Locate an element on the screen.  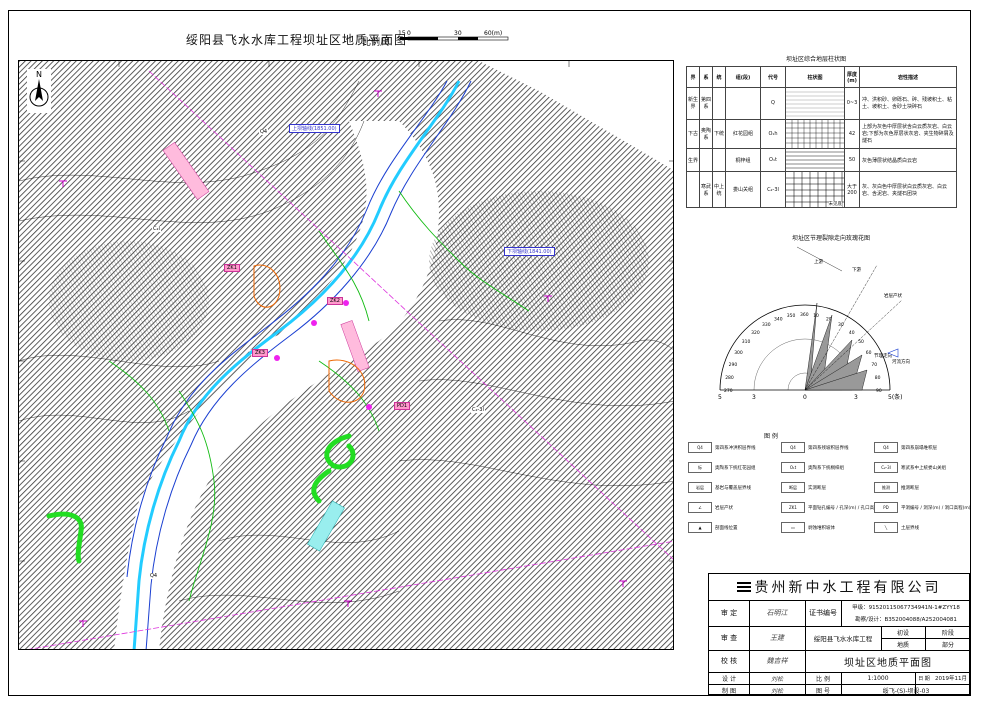
map-label-formation: C₂-3l is located at coordinates (478, 410).